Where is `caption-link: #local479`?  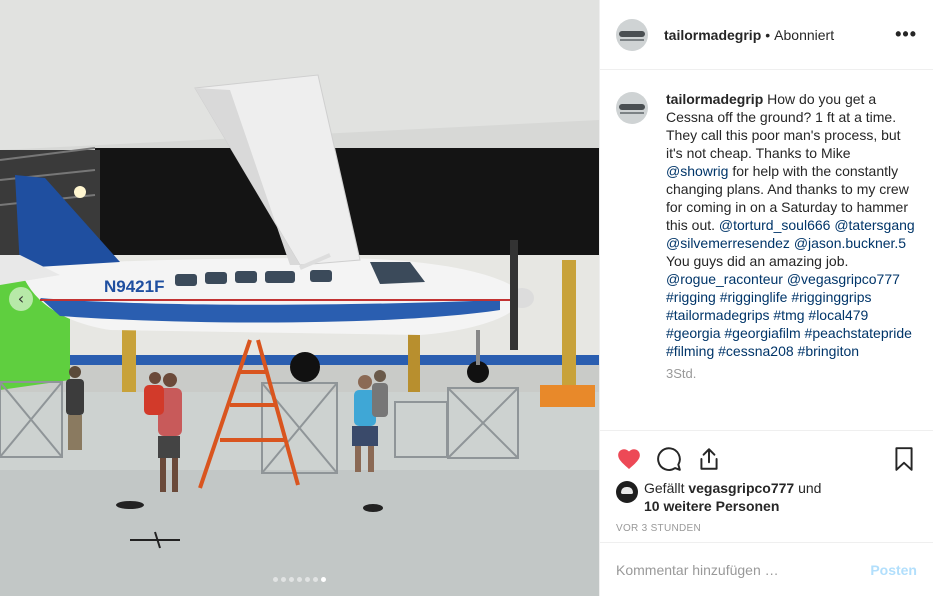 caption-link: #local479 is located at coordinates (838, 315).